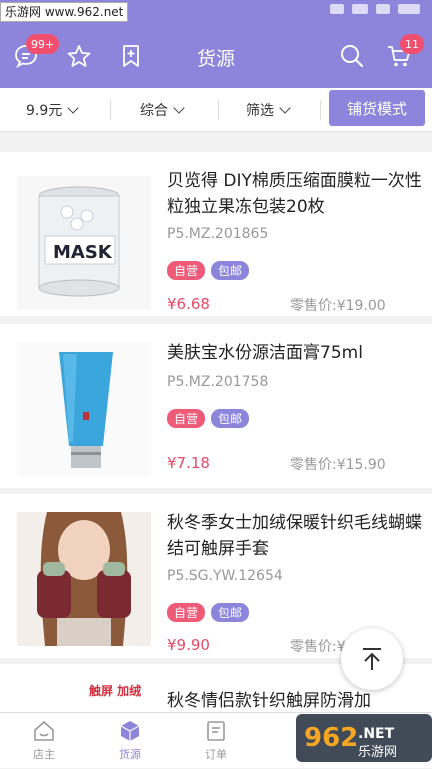  What do you see at coordinates (216, 56) in the screenshot?
I see `top-header: 99+ 货源 11` at bounding box center [216, 56].